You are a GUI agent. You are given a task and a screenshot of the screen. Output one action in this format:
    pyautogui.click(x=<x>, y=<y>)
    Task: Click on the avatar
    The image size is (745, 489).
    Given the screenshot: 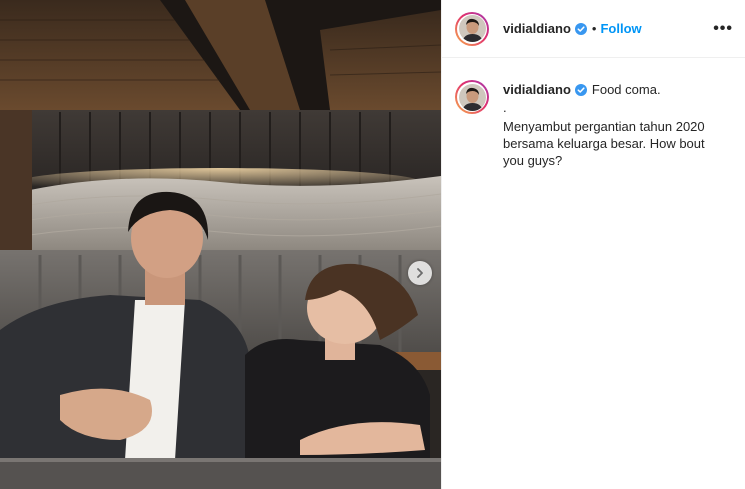 What is the action you would take?
    pyautogui.click(x=472, y=28)
    